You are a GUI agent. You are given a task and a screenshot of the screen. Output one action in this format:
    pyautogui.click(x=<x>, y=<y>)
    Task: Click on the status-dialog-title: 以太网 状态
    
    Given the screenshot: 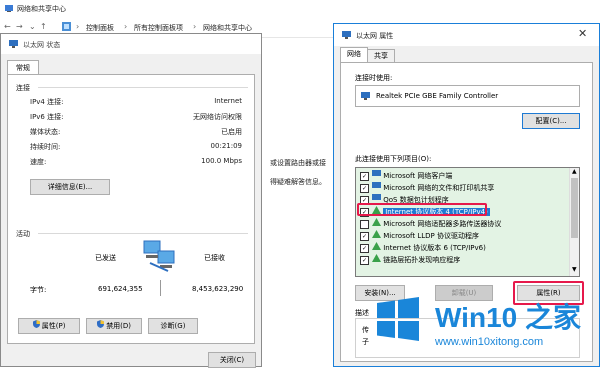 What is the action you would take?
    pyautogui.click(x=42, y=45)
    